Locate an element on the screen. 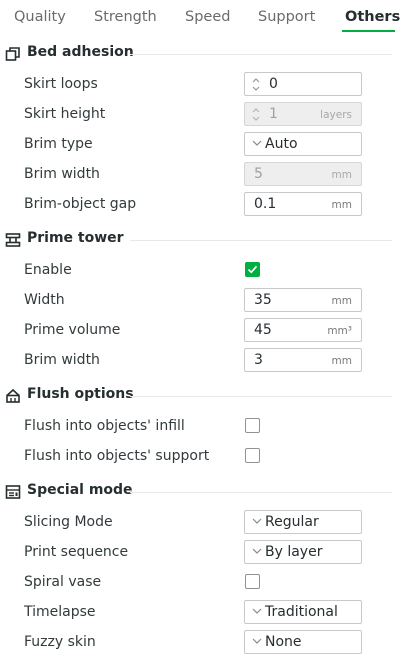 This screenshot has height=658, width=400. section-special-mode: Special mode is located at coordinates (200, 491).